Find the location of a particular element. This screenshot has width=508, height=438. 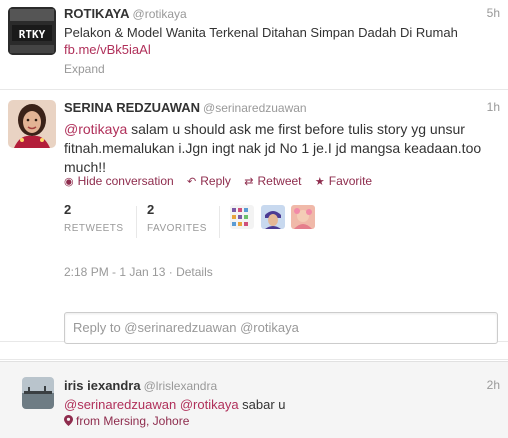

geo-location-label: from Mersing, Johore is located at coordinates (133, 421).